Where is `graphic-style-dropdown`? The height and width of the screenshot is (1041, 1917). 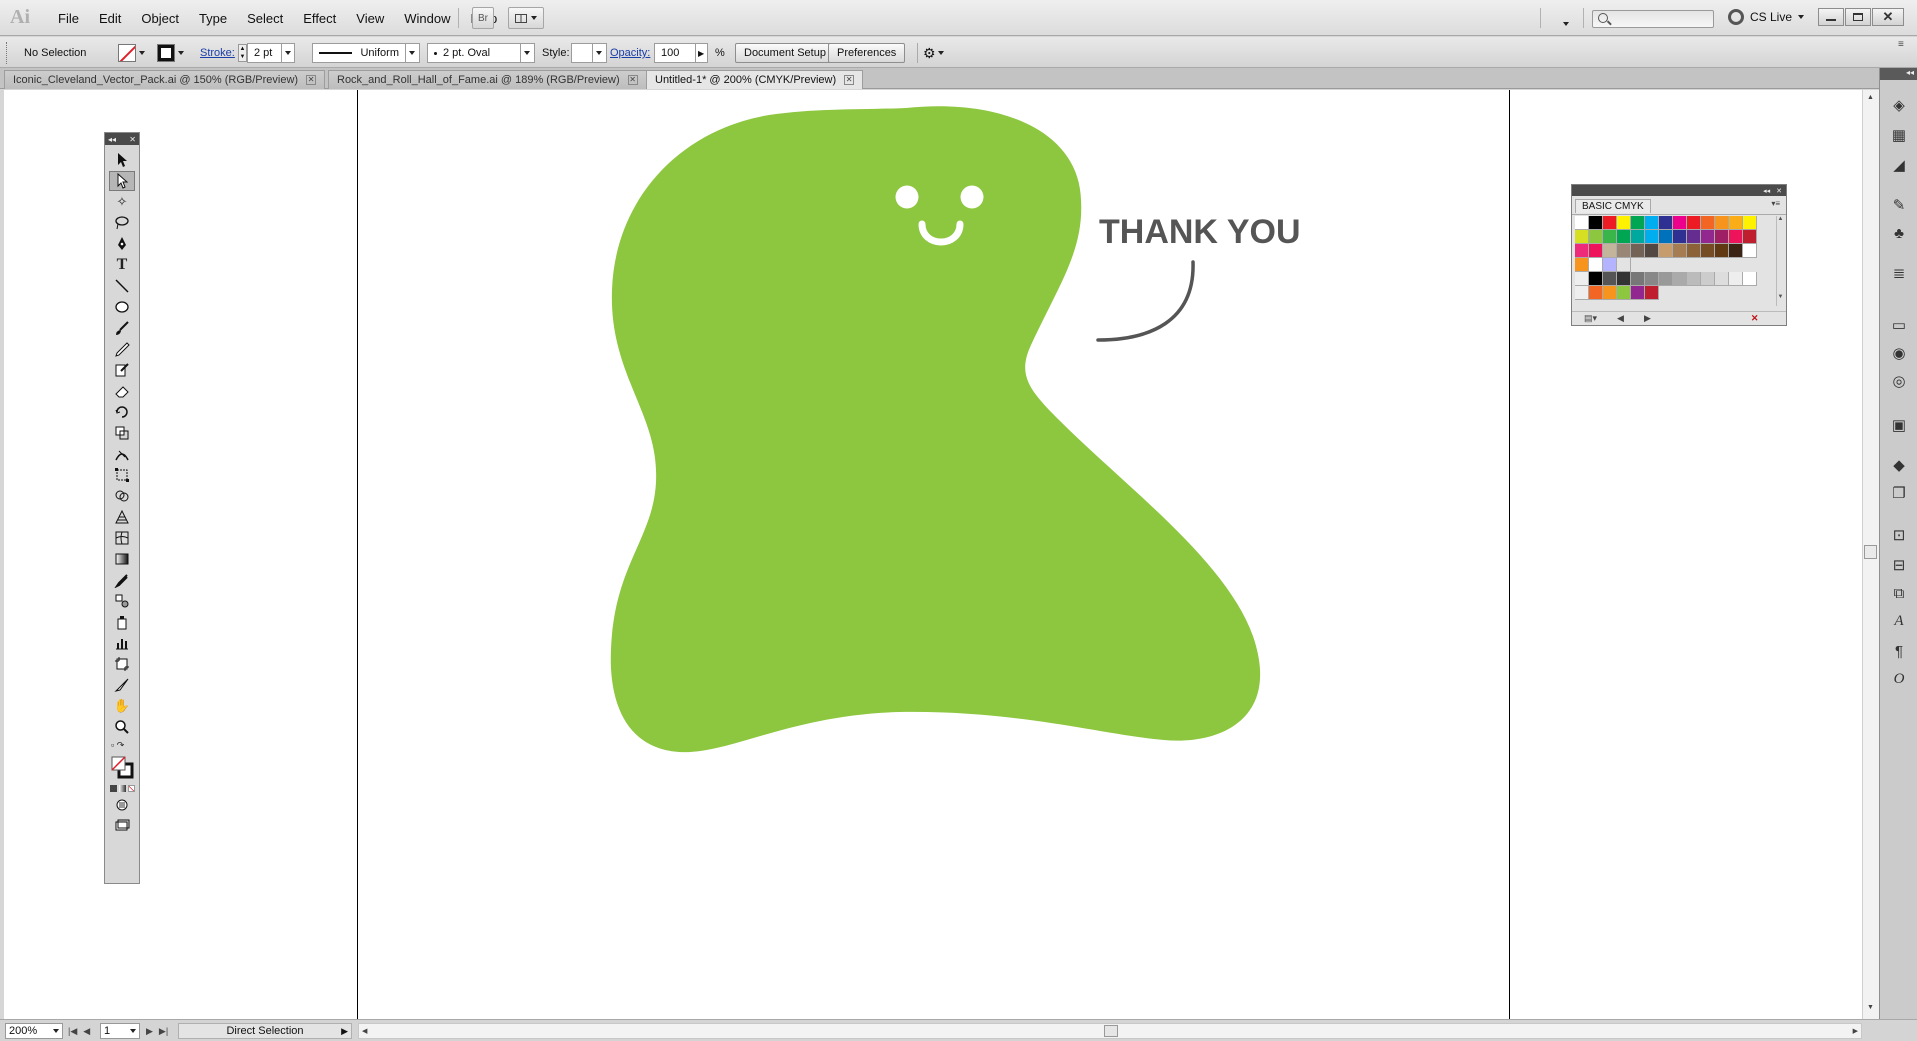 graphic-style-dropdown is located at coordinates (589, 53).